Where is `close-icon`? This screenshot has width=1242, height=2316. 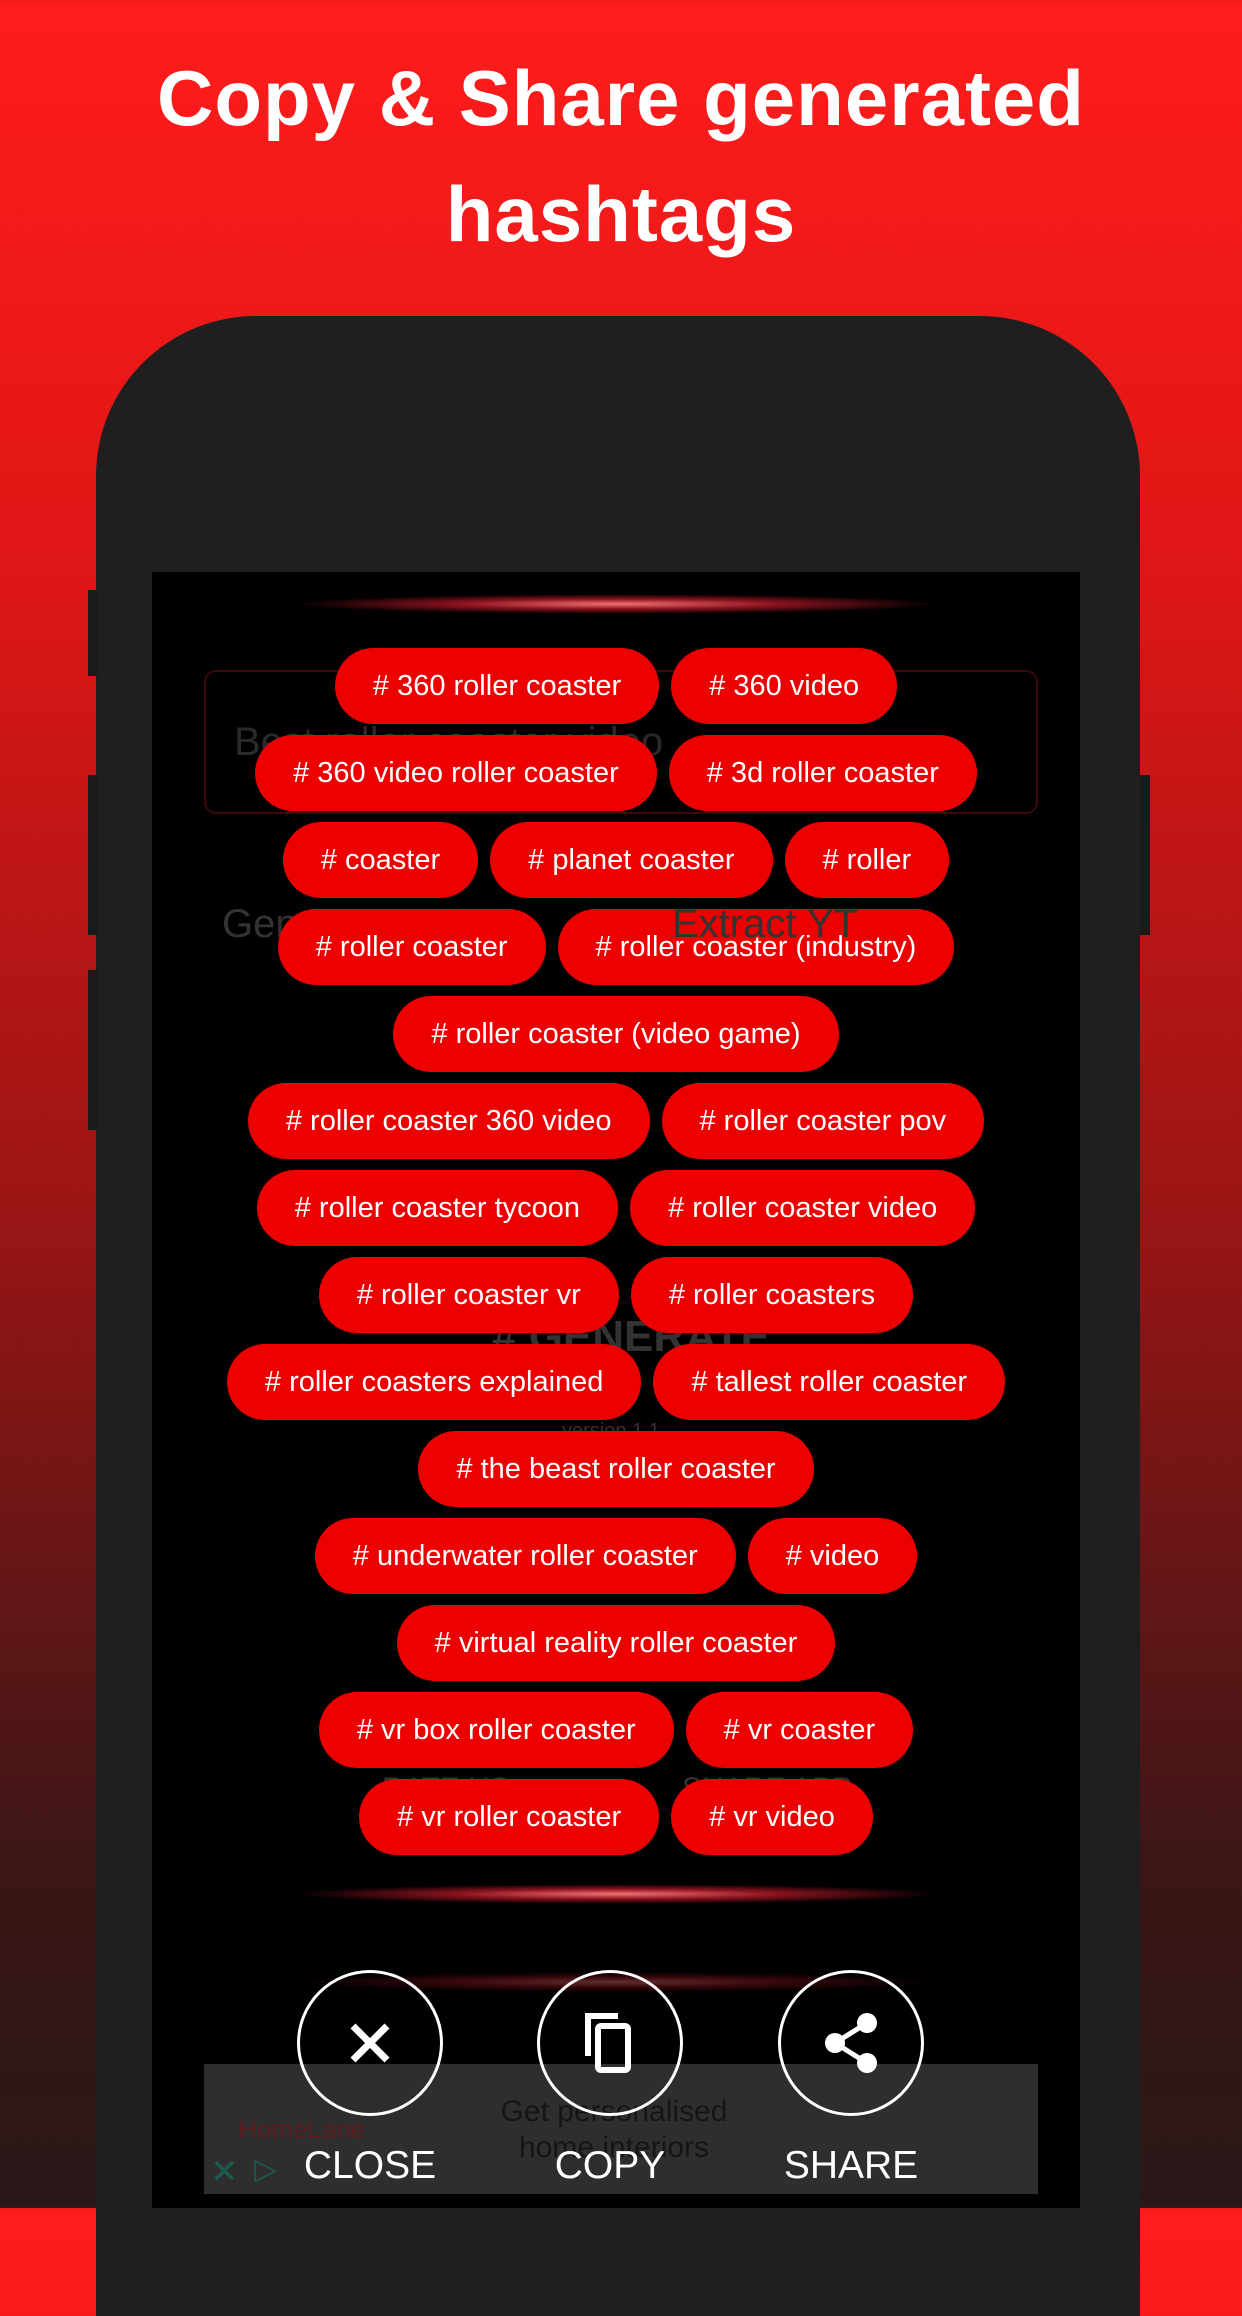 close-icon is located at coordinates (370, 2043).